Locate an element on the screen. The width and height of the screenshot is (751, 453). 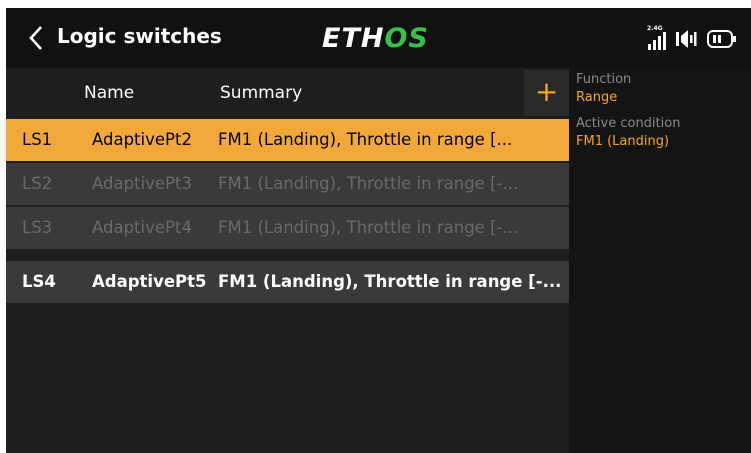
function-label: Function is located at coordinates (604, 79).